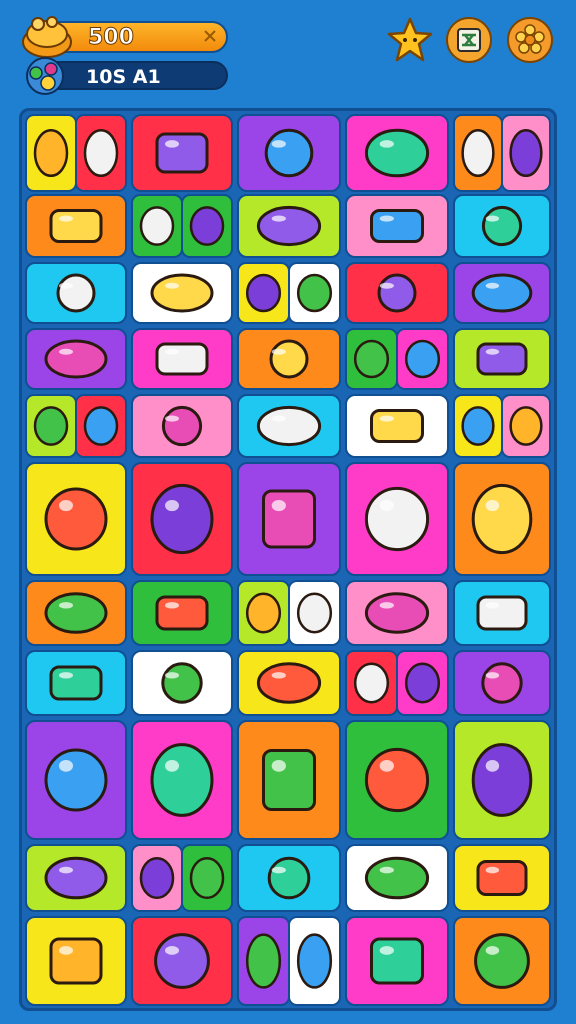 The width and height of the screenshot is (576, 1024). I want to click on flower-coin-icon, so click(530, 40).